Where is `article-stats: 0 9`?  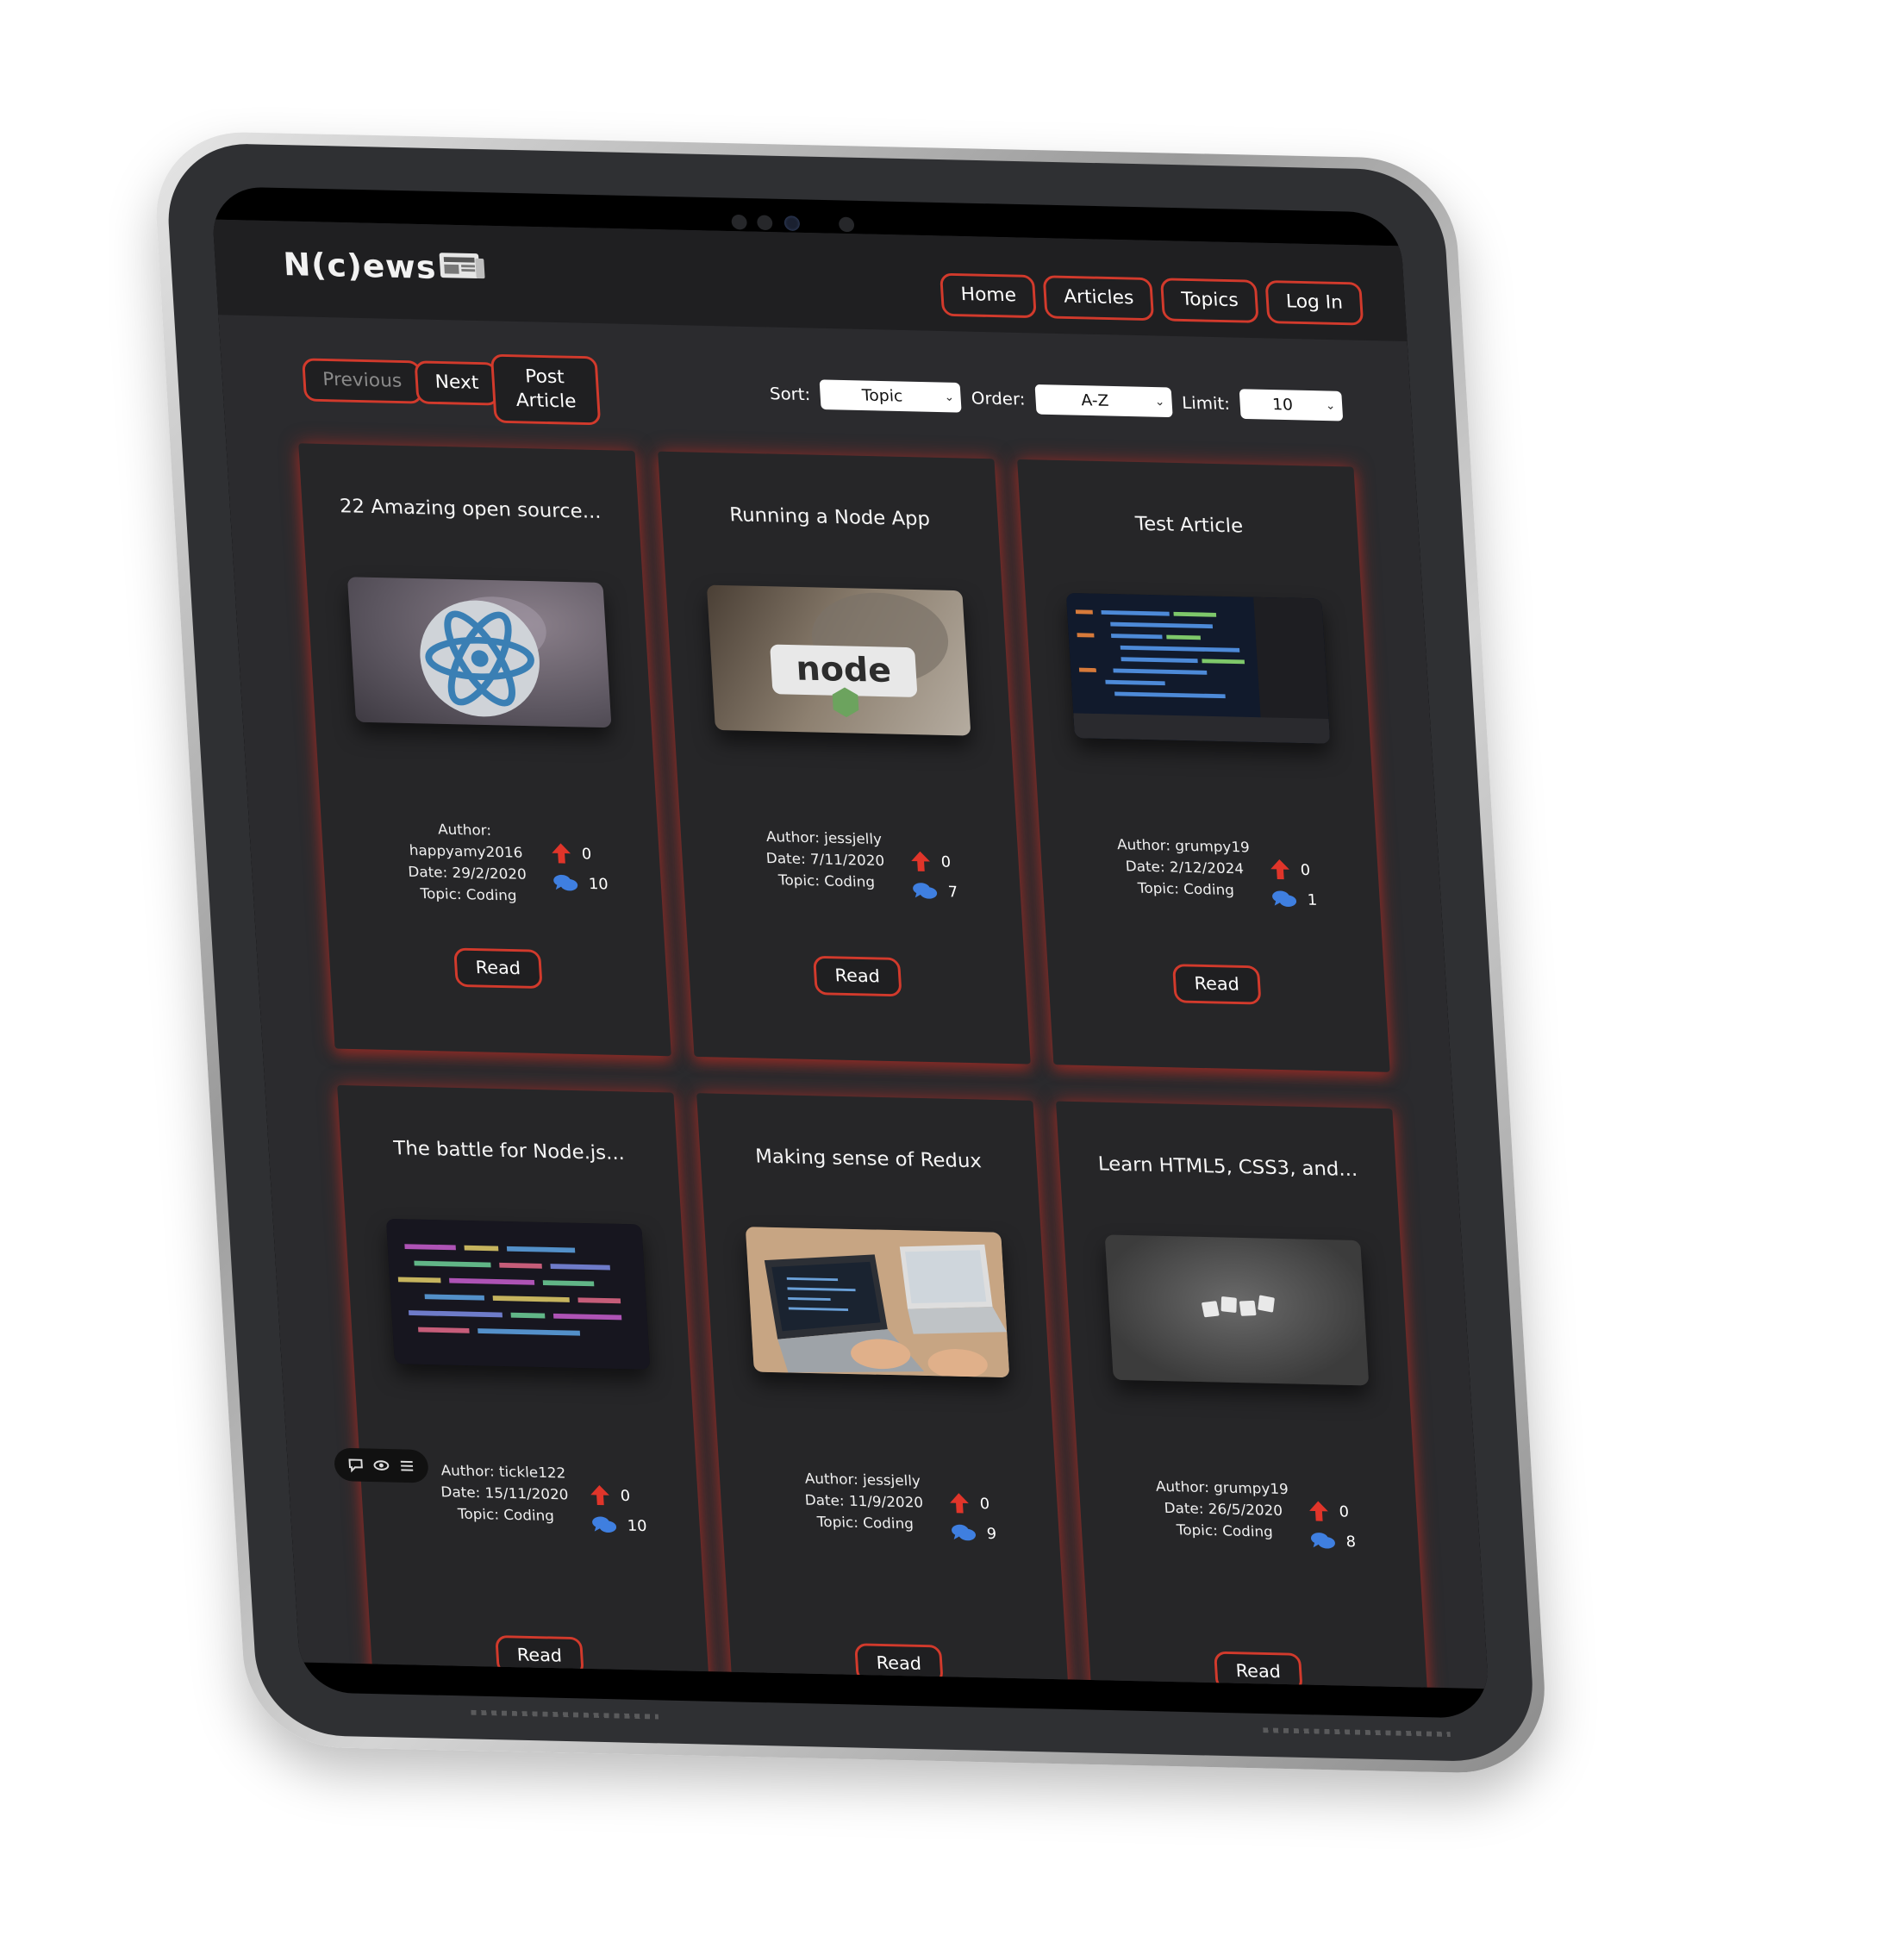 article-stats: 0 9 is located at coordinates (973, 1518).